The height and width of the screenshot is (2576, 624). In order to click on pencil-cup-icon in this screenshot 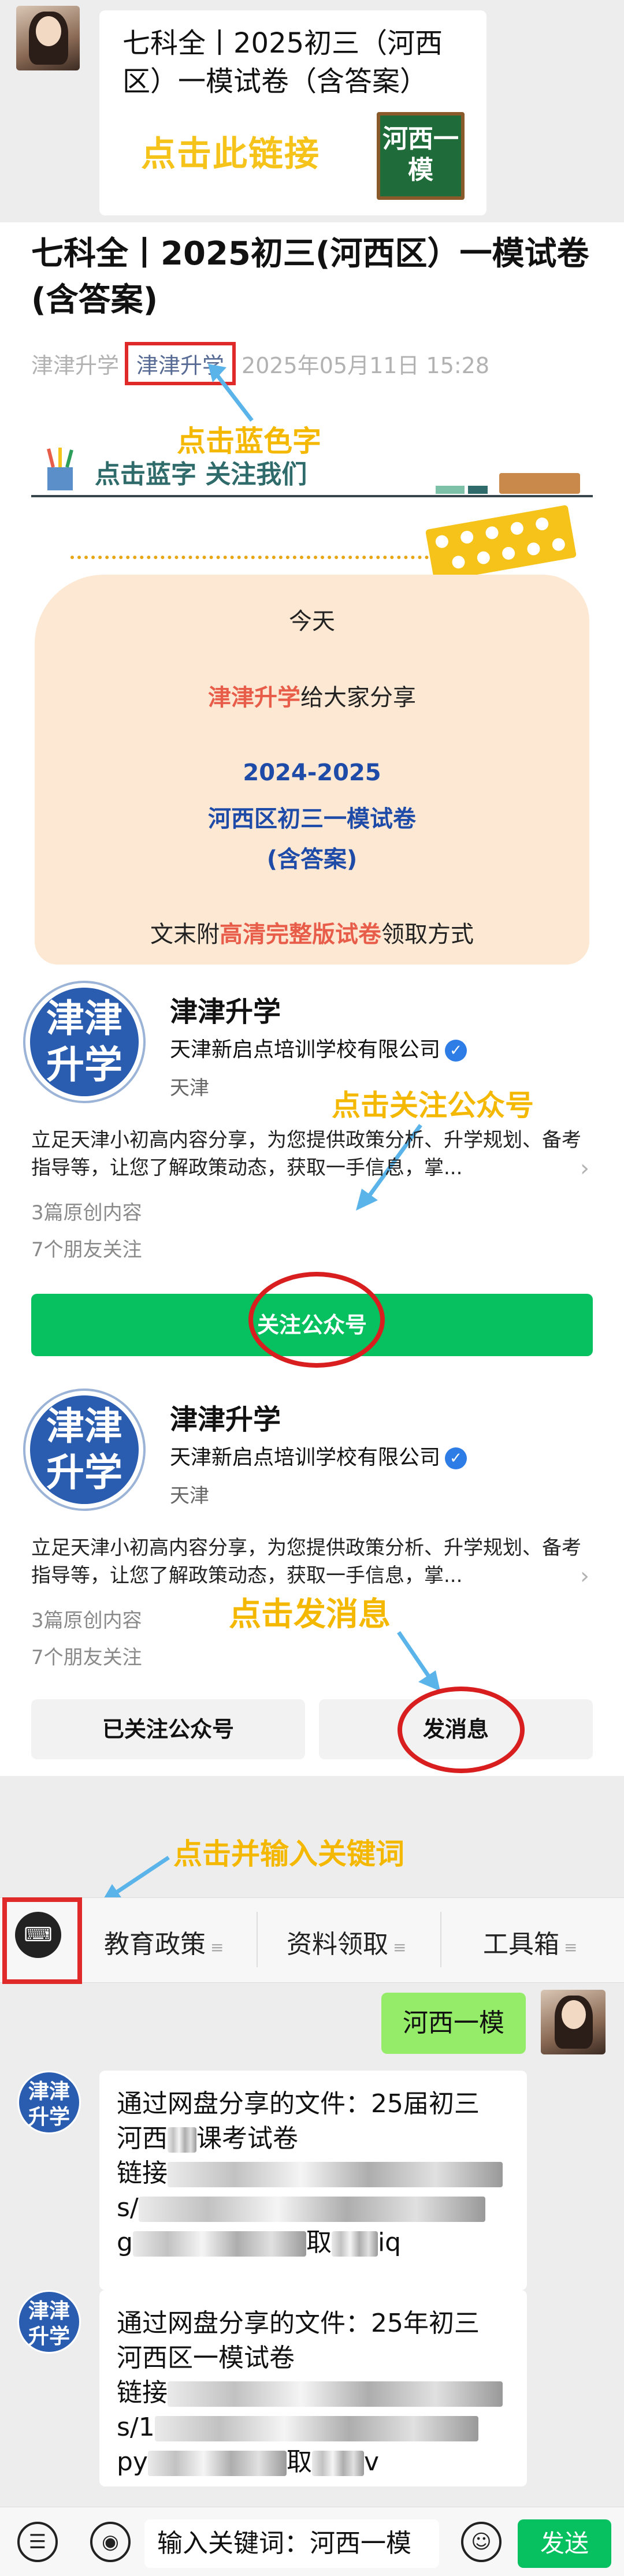, I will do `click(60, 469)`.